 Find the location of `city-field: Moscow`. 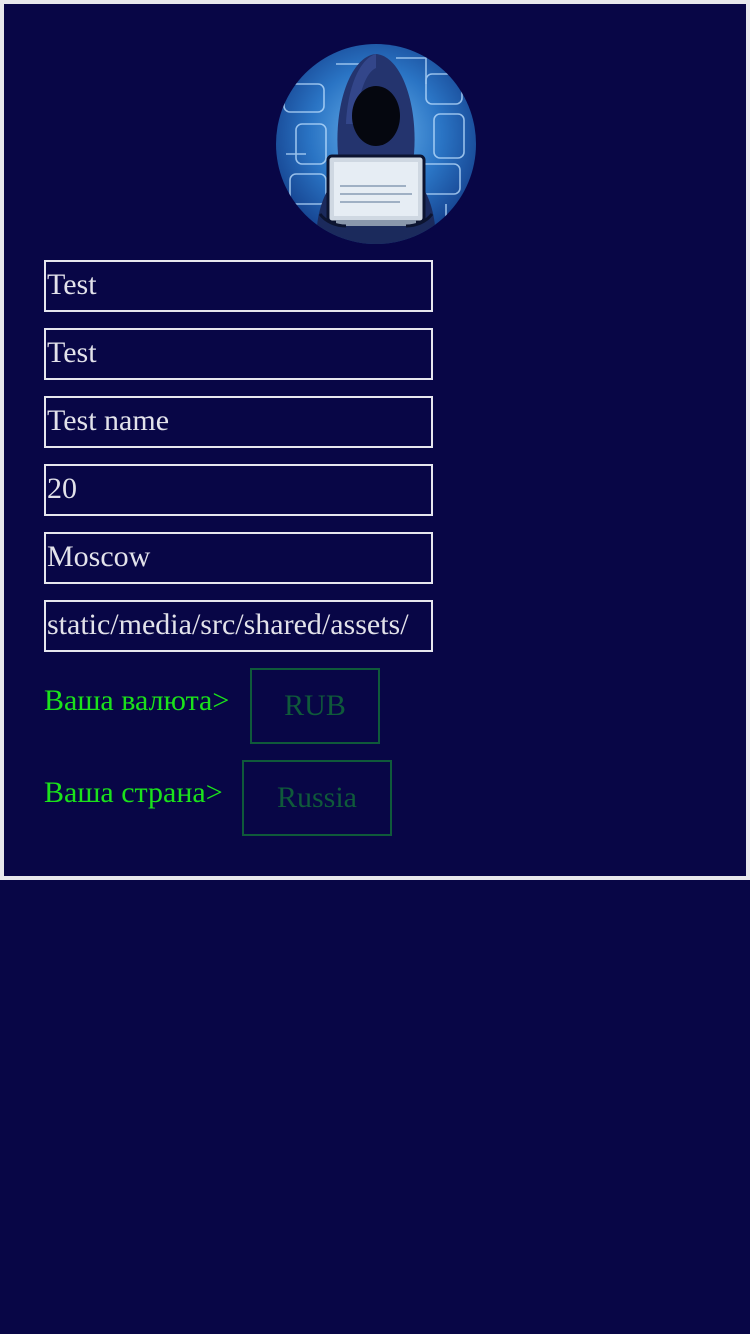

city-field: Moscow is located at coordinates (238, 558).